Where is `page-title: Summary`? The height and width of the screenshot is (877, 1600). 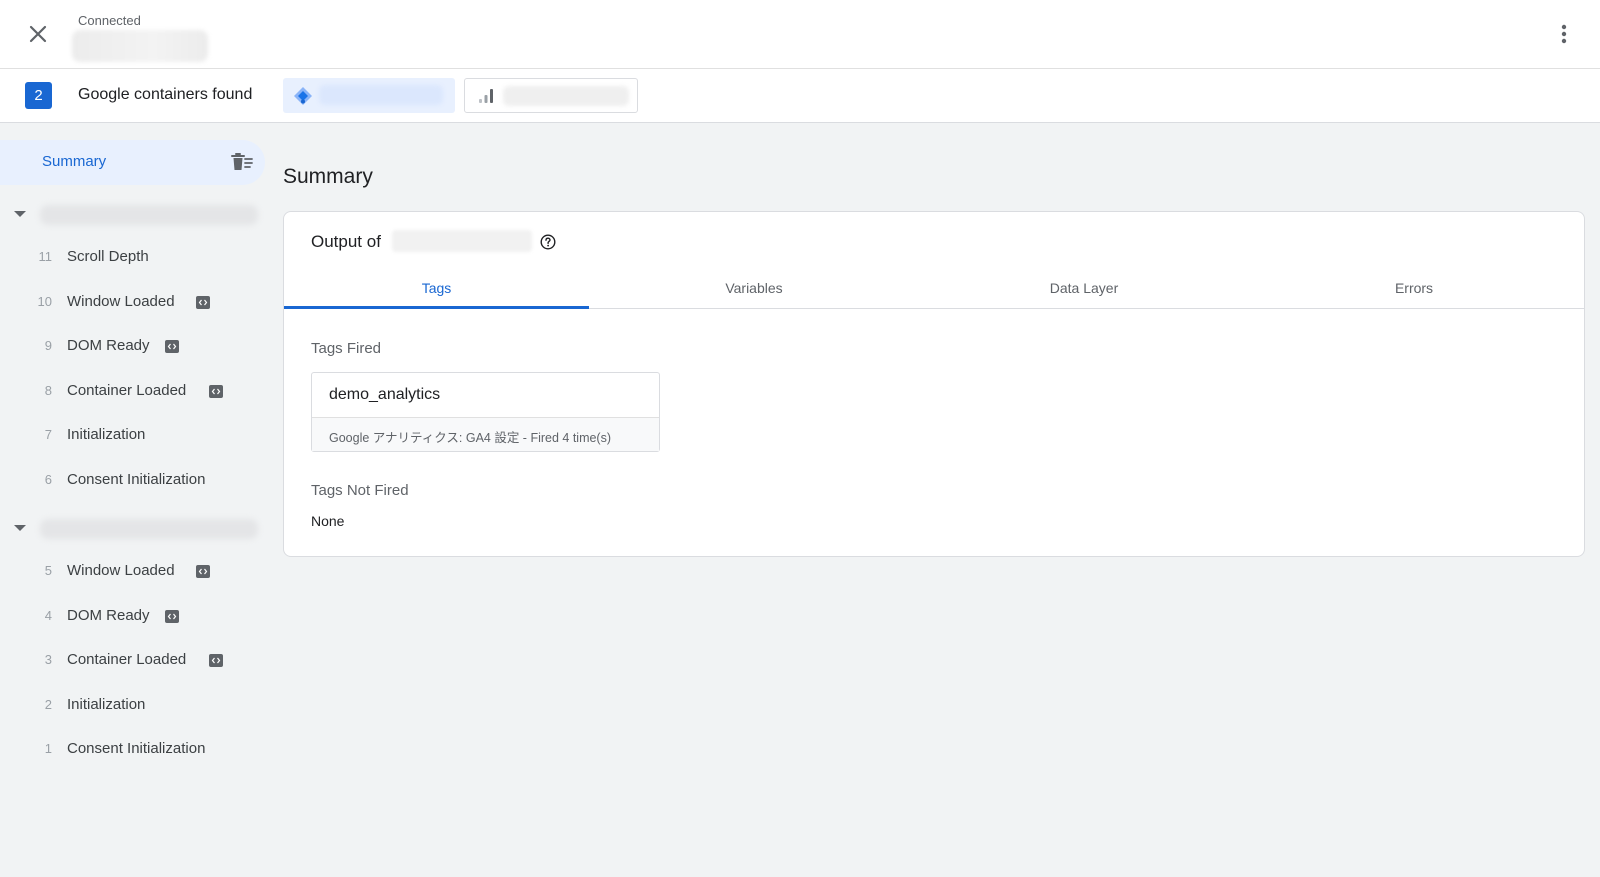
page-title: Summary is located at coordinates (328, 176).